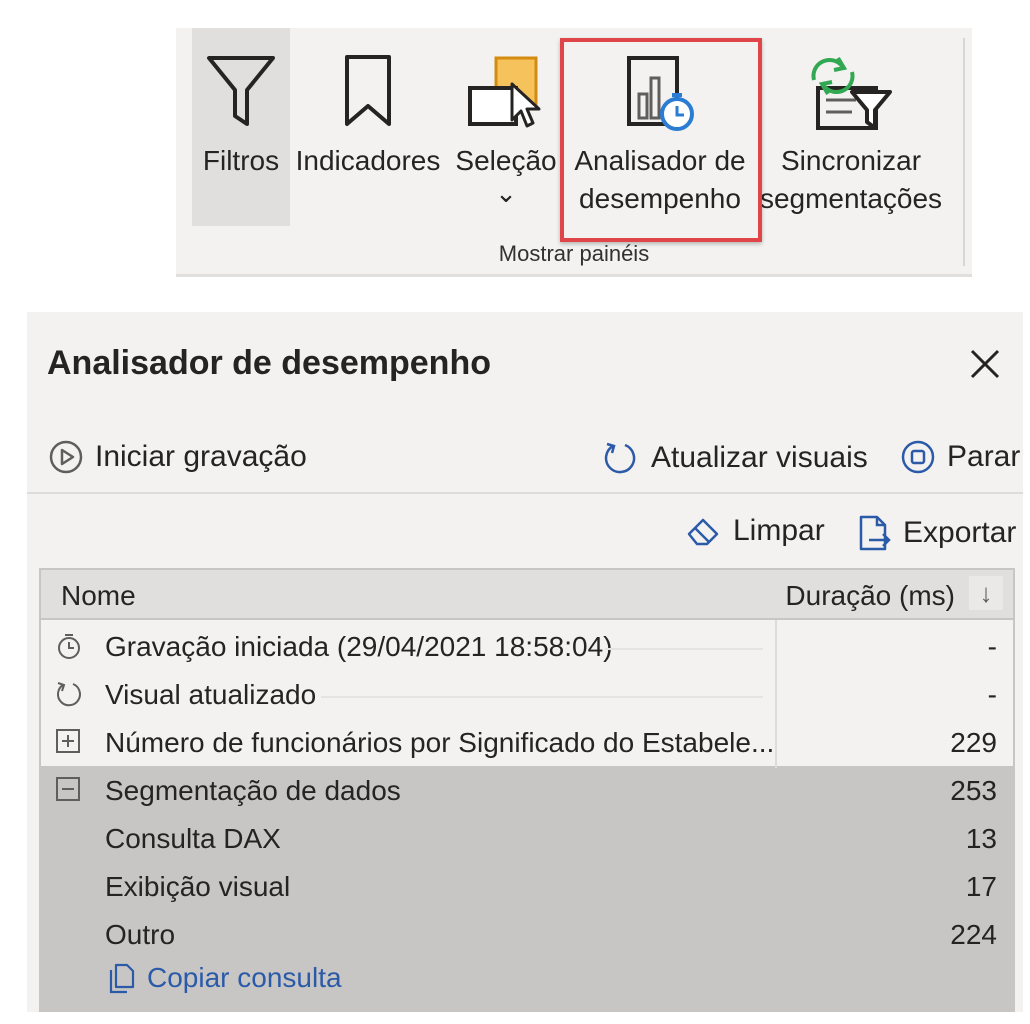 The image size is (1030, 1024). I want to click on filters-button: Filtros, so click(241, 127).